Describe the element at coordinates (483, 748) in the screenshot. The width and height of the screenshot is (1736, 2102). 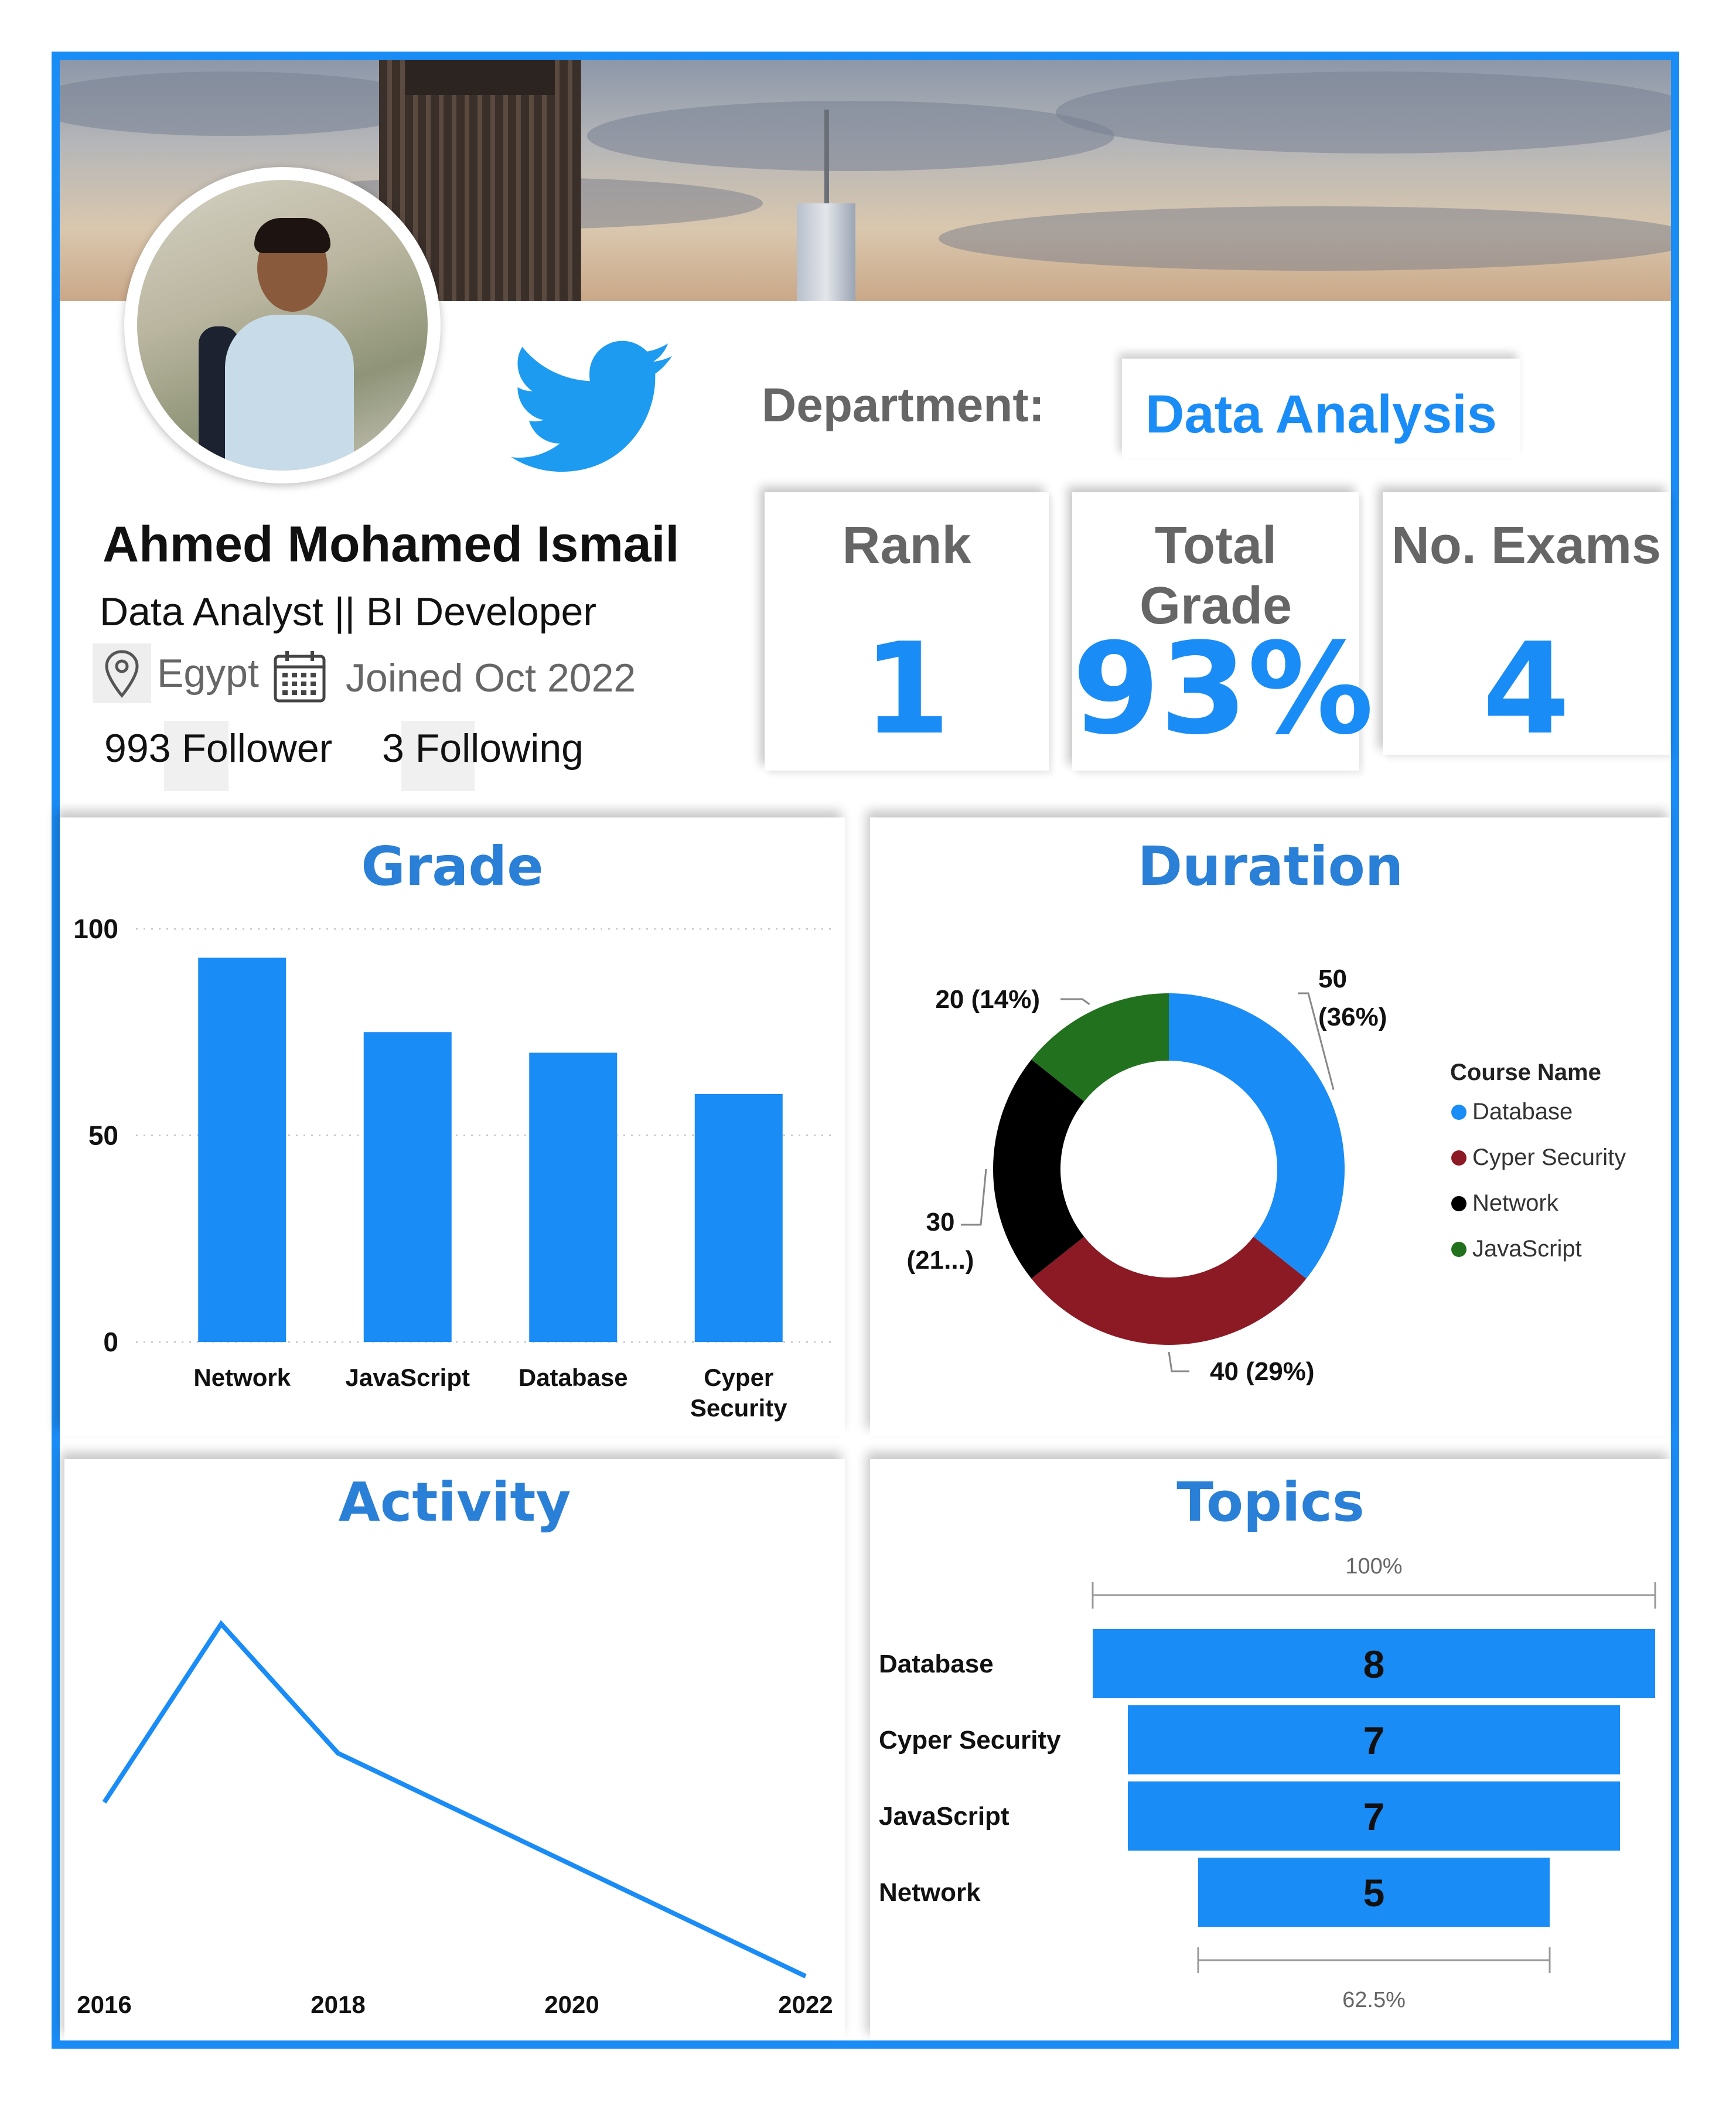
I see `following-count: 3 Following` at that location.